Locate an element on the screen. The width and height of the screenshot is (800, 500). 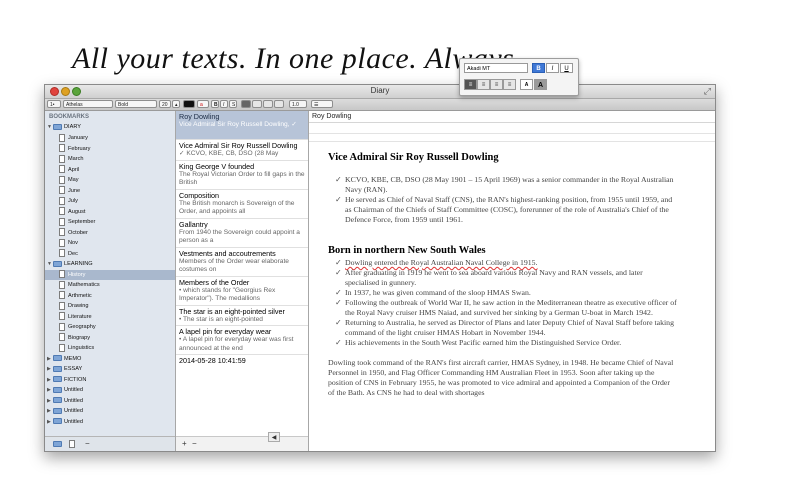
sidebar-item-february: February is located at coordinates (74, 149).